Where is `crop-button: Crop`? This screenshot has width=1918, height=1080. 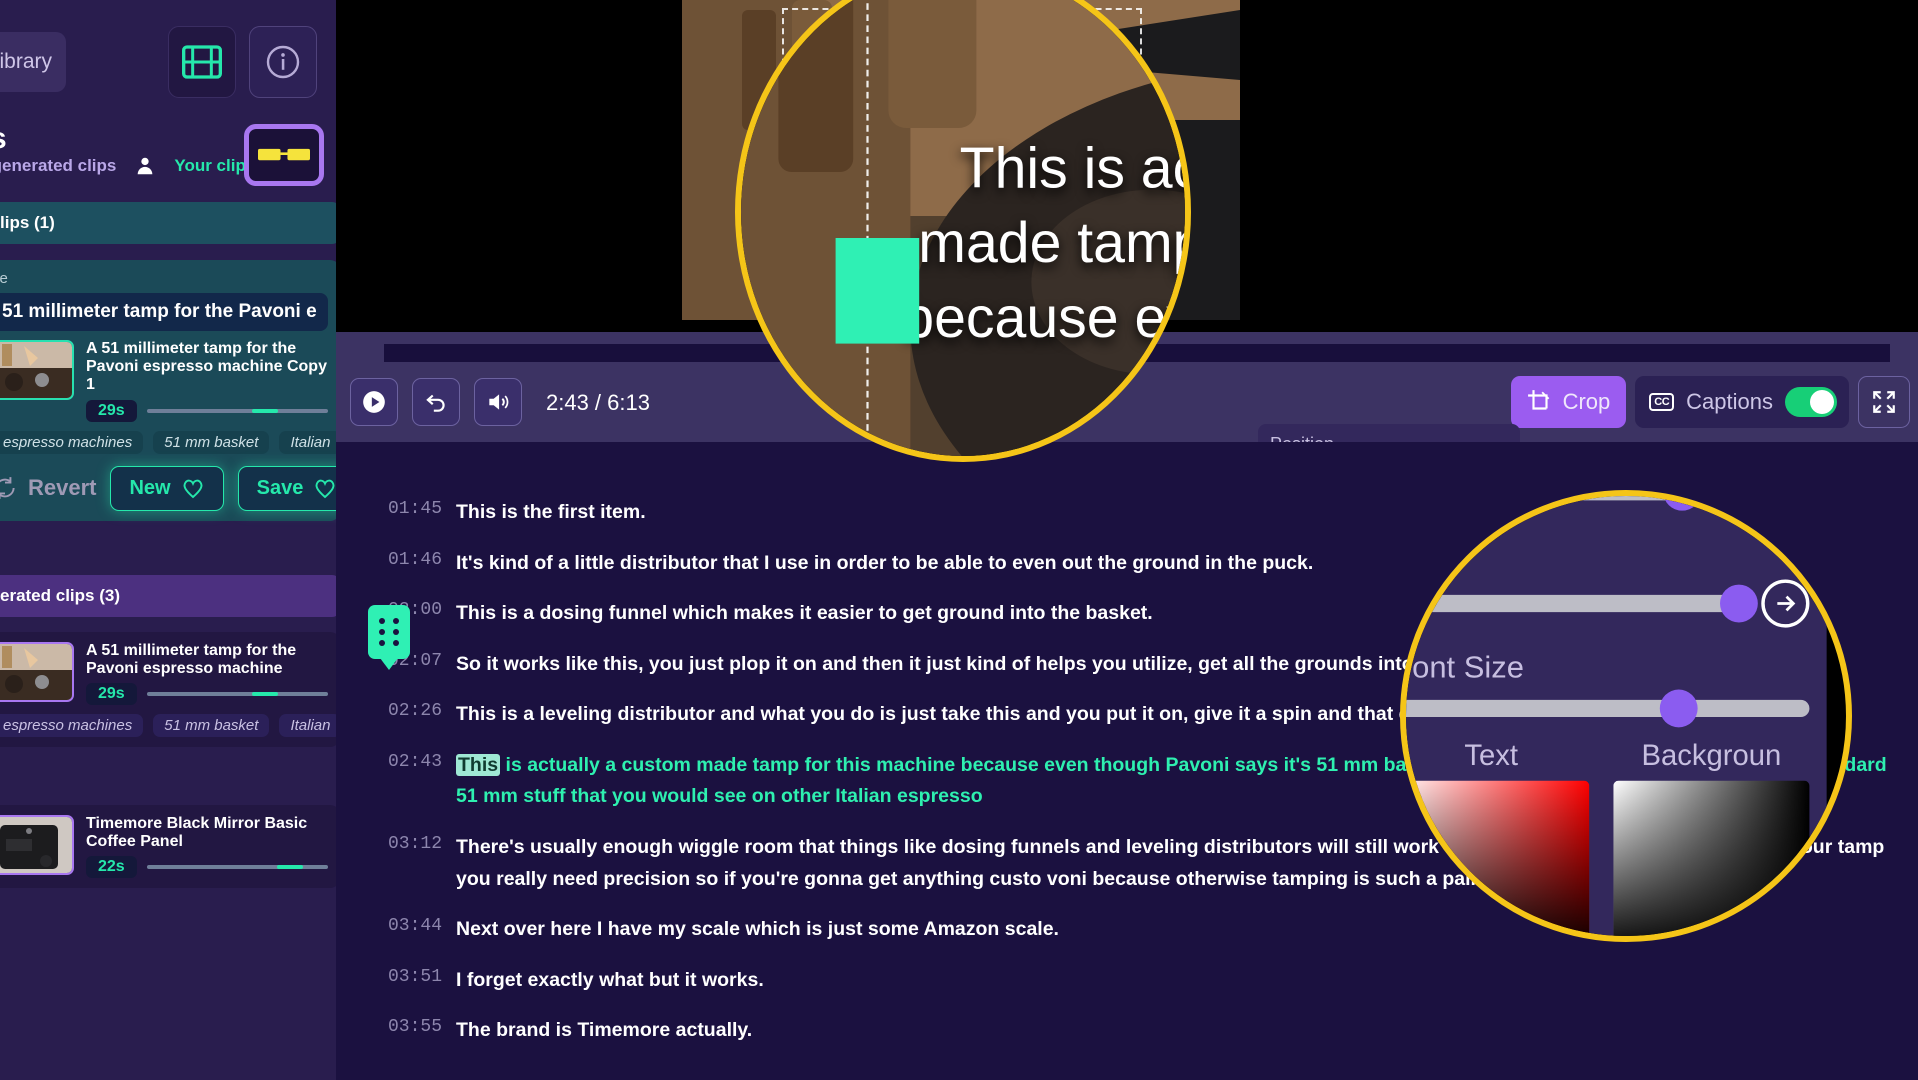
crop-button: Crop is located at coordinates (1568, 402).